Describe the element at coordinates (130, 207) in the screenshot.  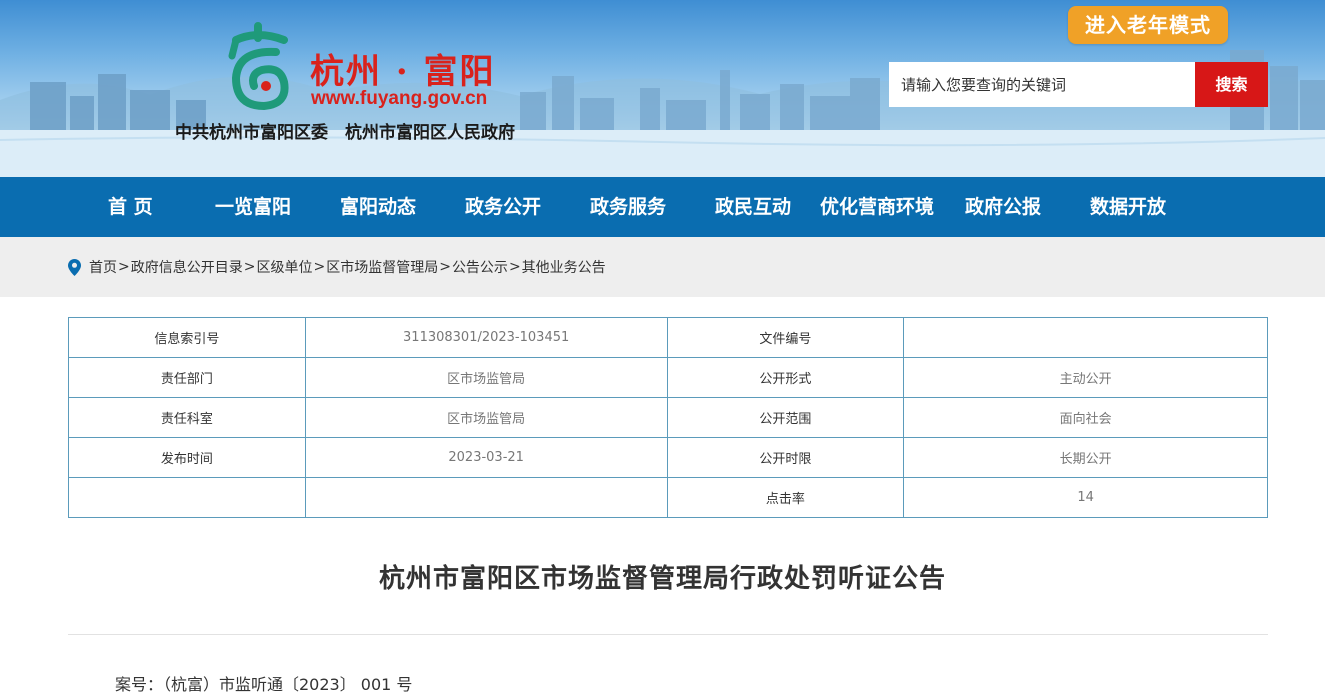
I see `nav-item-home: 首 页` at that location.